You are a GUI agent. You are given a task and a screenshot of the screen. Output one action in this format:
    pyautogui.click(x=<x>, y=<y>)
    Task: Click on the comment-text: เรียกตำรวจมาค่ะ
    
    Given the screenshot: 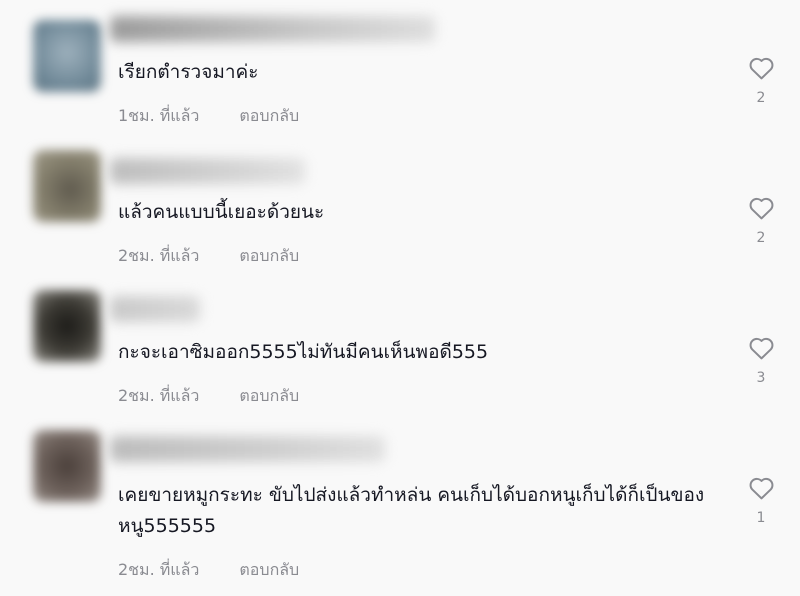 What is the action you would take?
    pyautogui.click(x=188, y=72)
    